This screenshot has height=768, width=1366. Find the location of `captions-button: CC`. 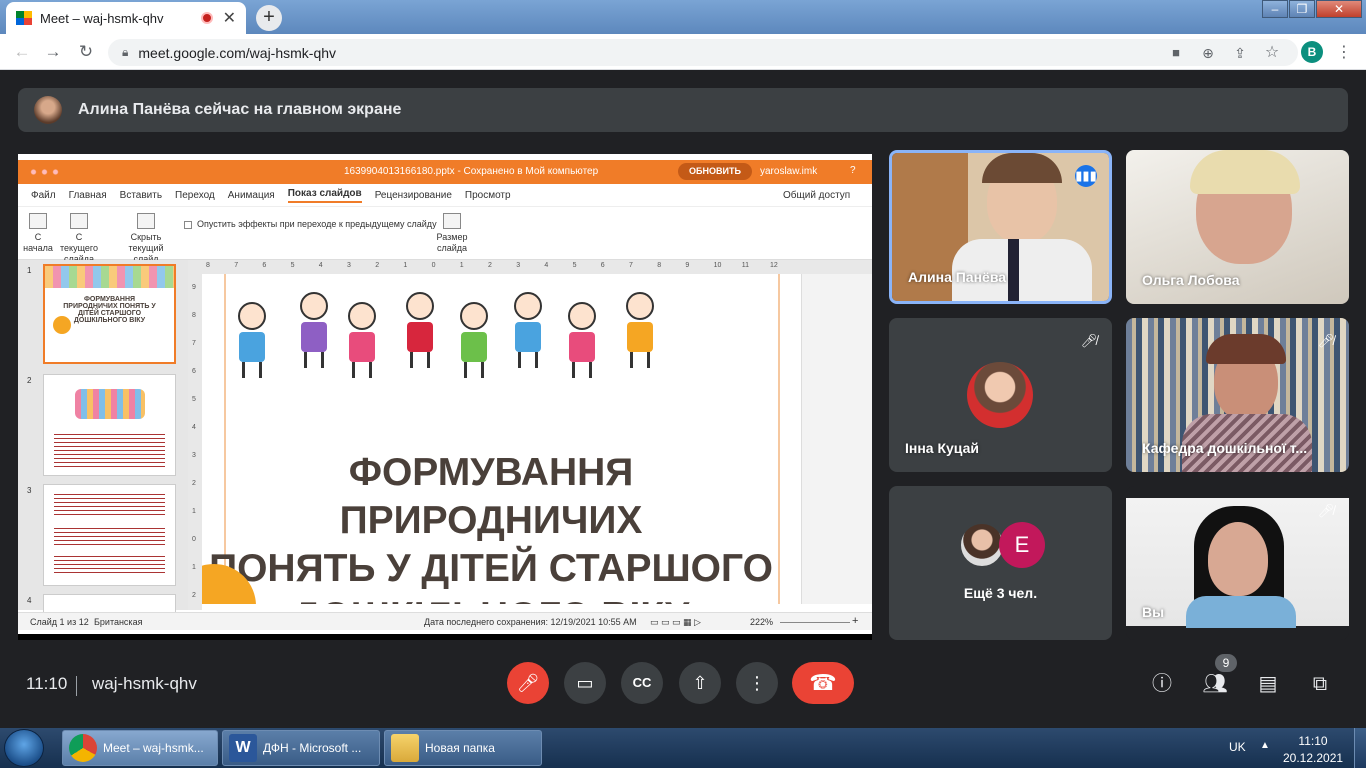

captions-button: CC is located at coordinates (642, 683).